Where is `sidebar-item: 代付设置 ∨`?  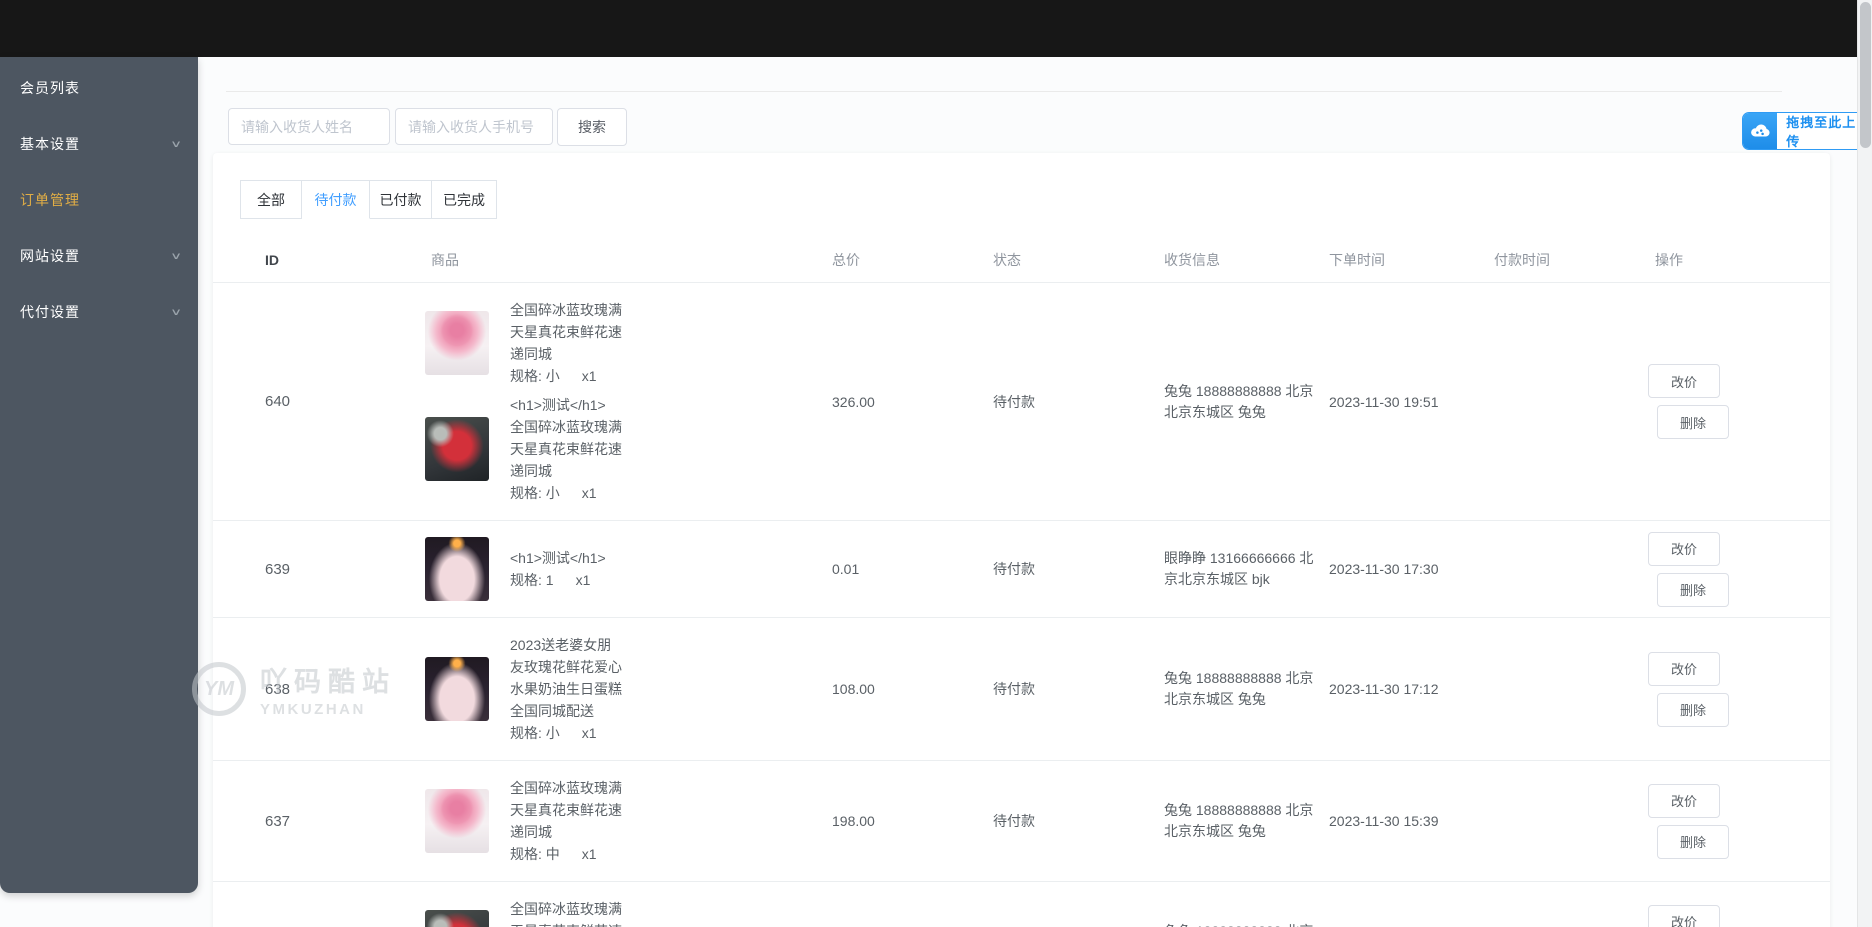
sidebar-item: 代付设置 ∨ is located at coordinates (99, 312).